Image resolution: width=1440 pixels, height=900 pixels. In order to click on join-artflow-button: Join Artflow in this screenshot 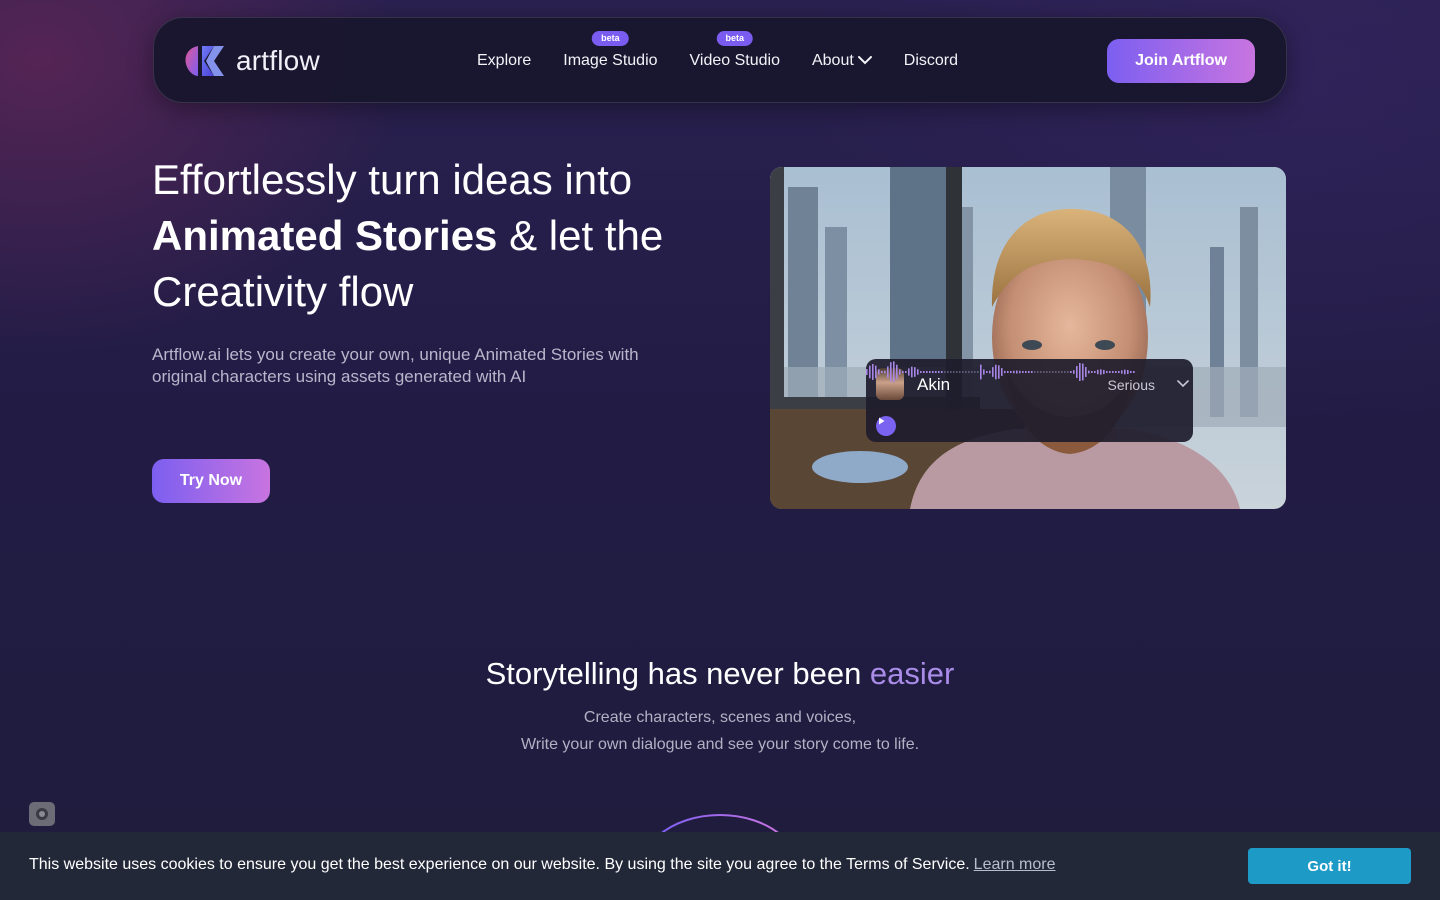, I will do `click(1181, 61)`.